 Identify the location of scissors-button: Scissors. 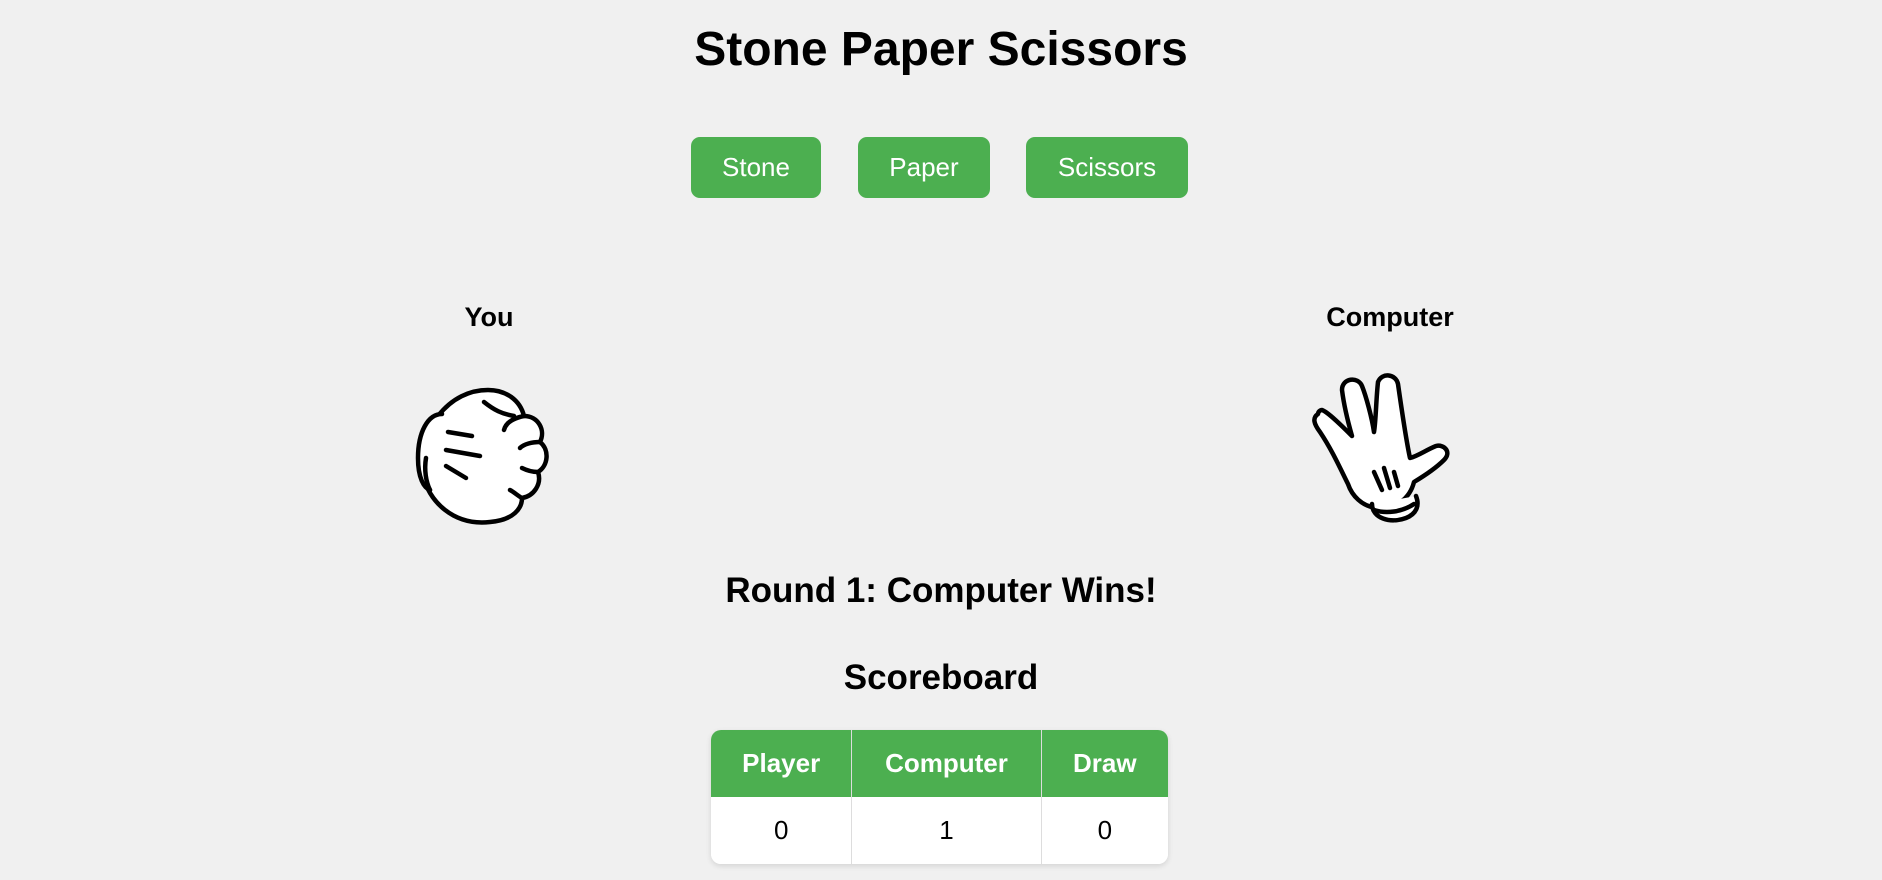
(1107, 167).